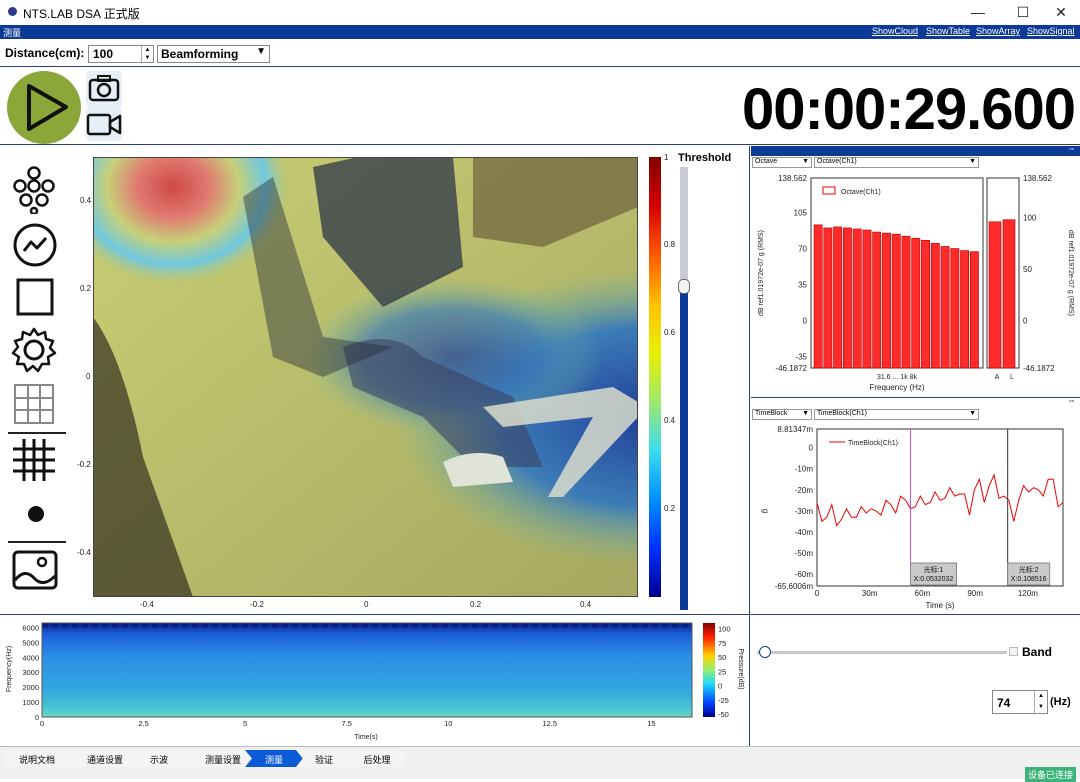  Describe the element at coordinates (1020, 702) in the screenshot. I see `band-hz-spinbox: 74 ▲ ▼` at that location.